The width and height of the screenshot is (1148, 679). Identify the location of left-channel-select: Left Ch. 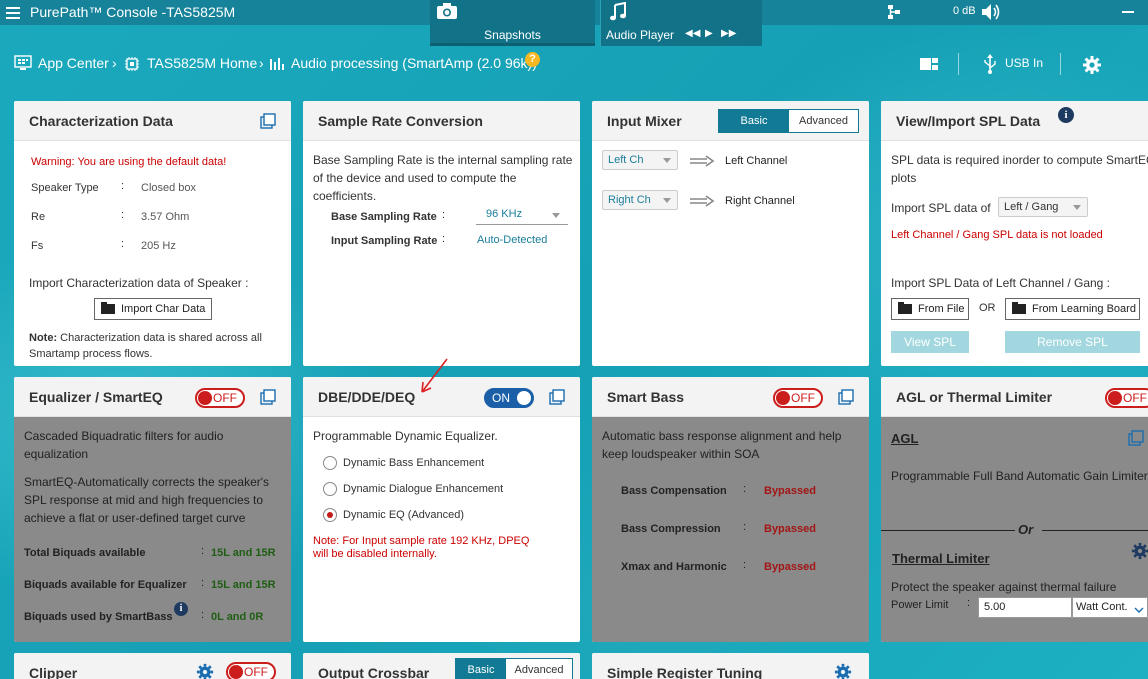
(640, 160).